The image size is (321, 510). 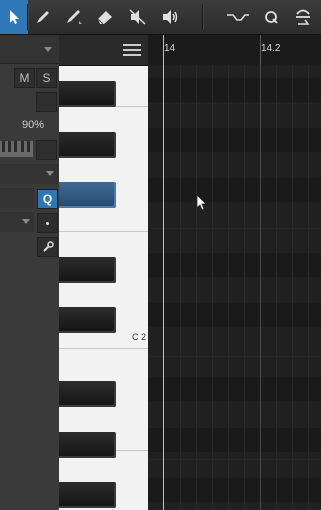 What do you see at coordinates (202, 205) in the screenshot?
I see `mouse-cursor-icon` at bounding box center [202, 205].